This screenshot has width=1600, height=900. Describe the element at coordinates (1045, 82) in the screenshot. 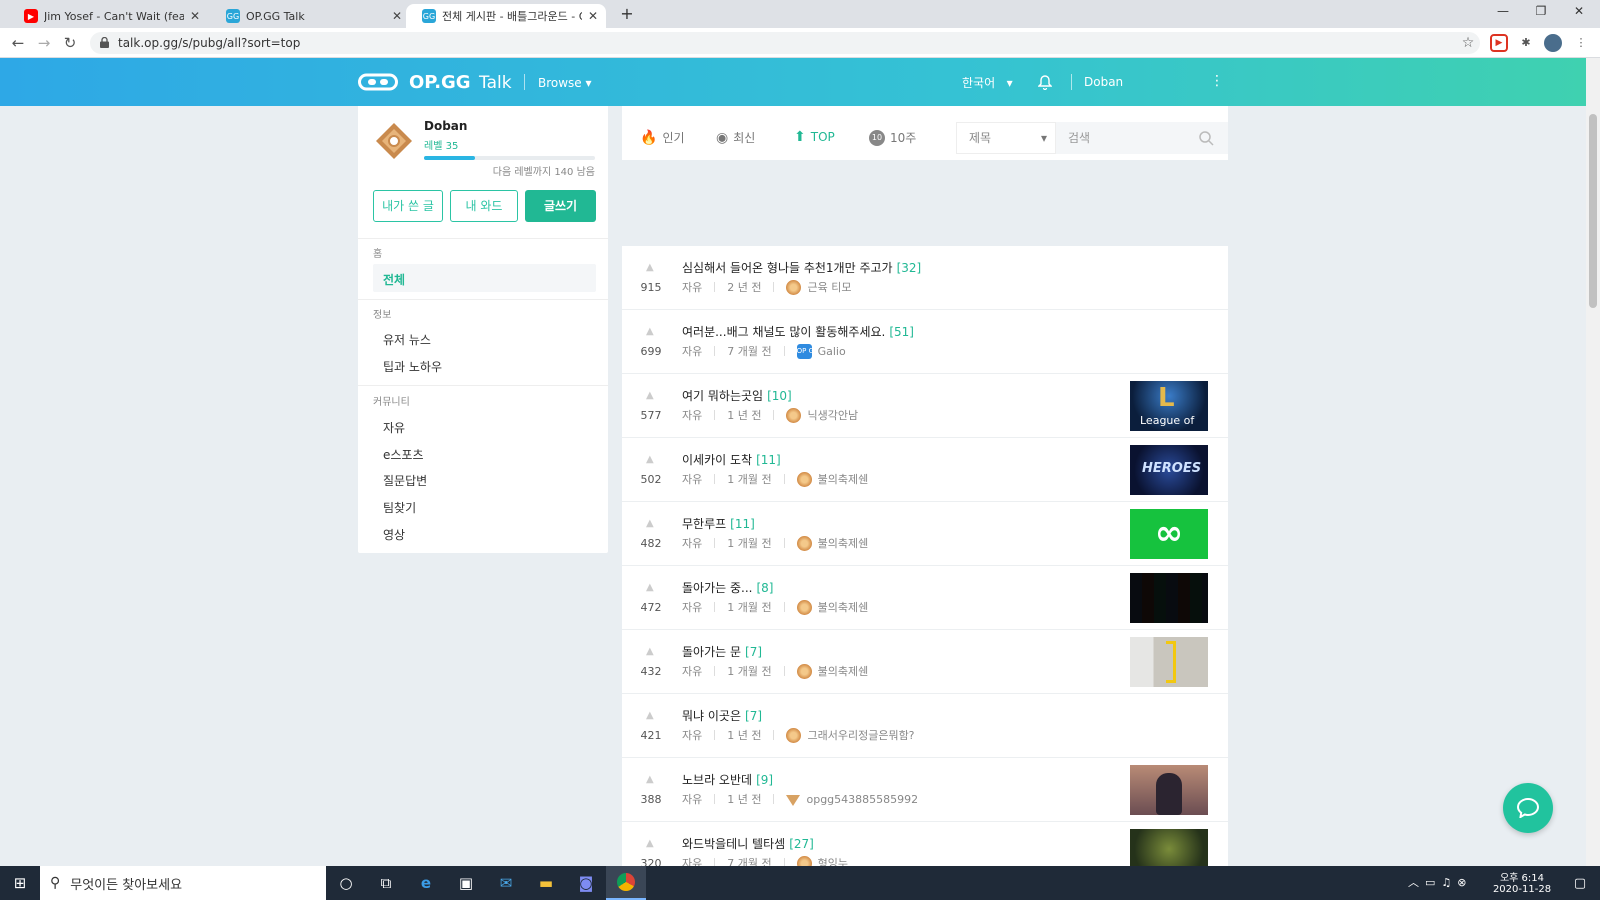

I see `bell-icon` at that location.